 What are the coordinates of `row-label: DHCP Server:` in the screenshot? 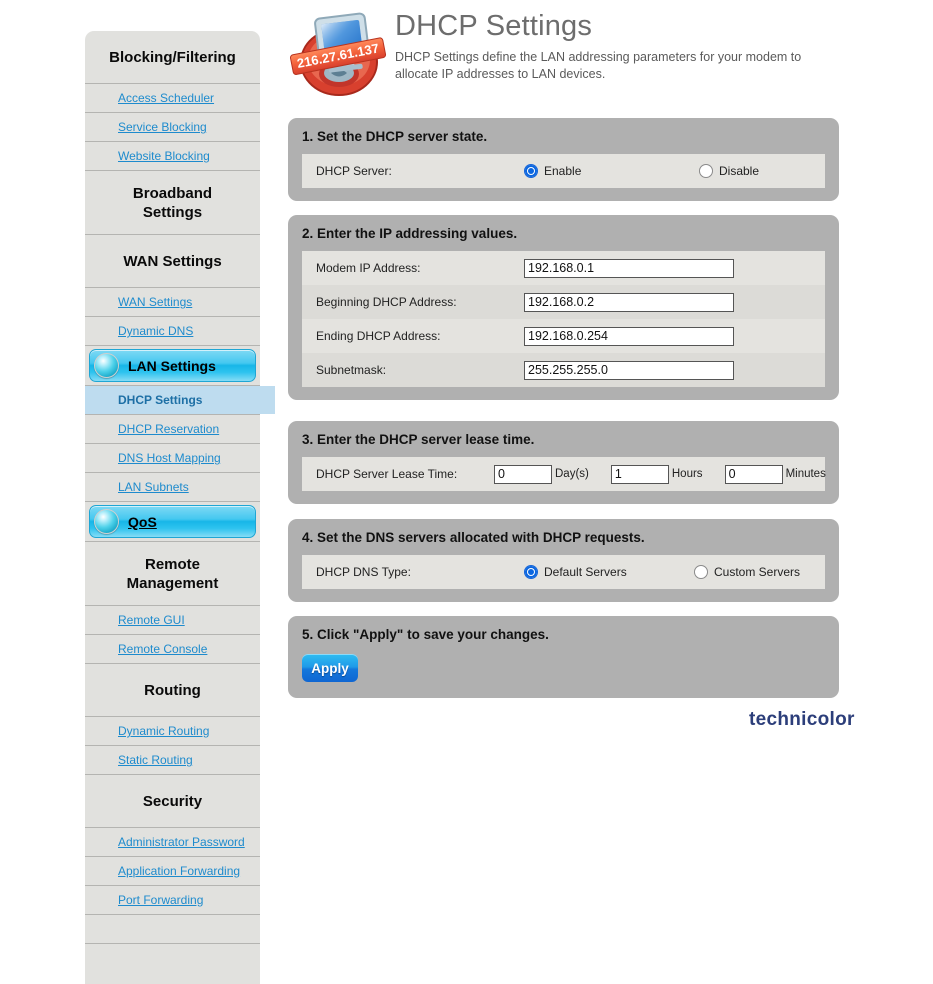 It's located at (354, 171).